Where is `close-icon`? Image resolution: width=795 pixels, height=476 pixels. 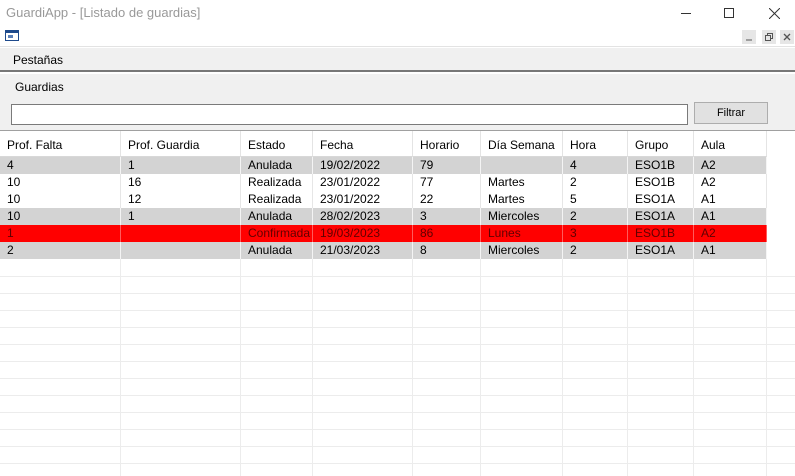 close-icon is located at coordinates (774, 13).